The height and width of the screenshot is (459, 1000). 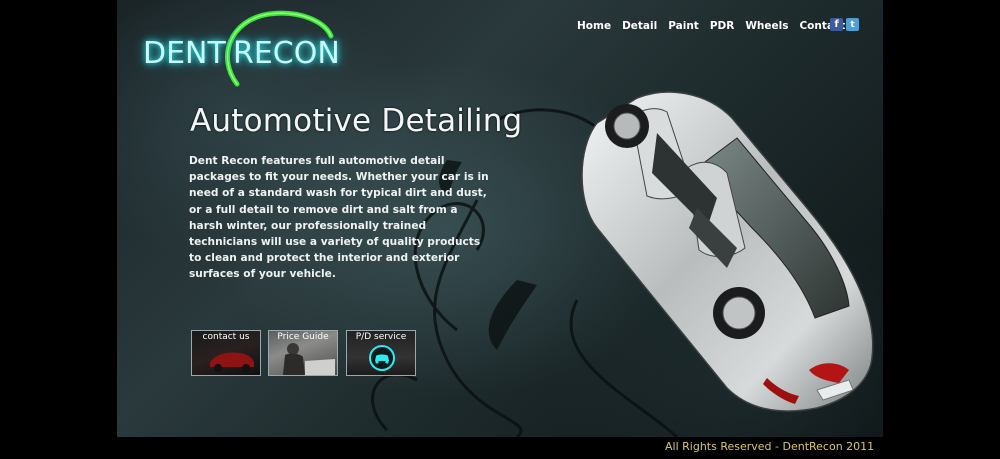 I want to click on facebook-icon: f, so click(x=836, y=24).